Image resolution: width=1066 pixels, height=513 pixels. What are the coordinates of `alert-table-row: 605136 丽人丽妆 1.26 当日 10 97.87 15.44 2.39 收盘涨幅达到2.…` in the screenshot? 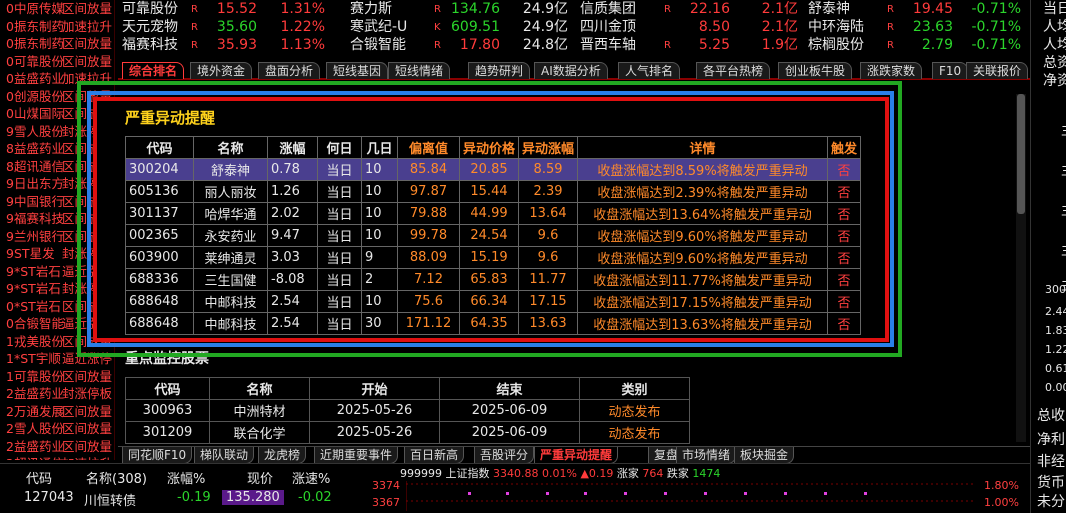 It's located at (493, 191).